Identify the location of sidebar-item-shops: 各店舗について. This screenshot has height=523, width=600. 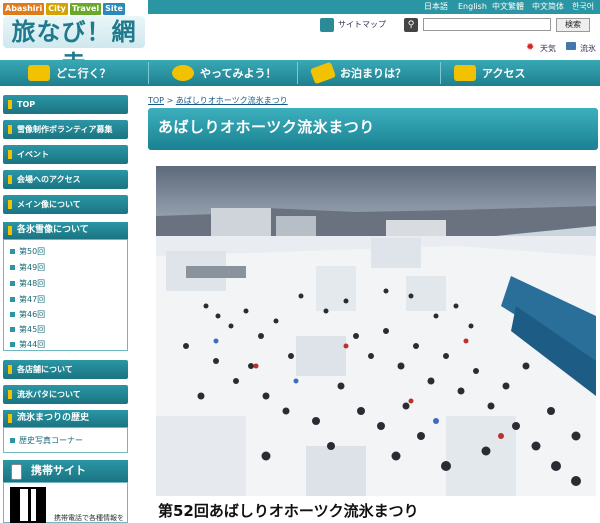
(65, 369).